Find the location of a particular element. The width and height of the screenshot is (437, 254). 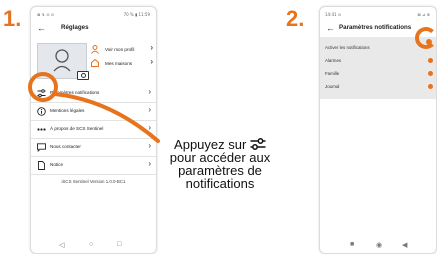

android-nav-bar: ■ ◉ ◀ is located at coordinates (378, 246).